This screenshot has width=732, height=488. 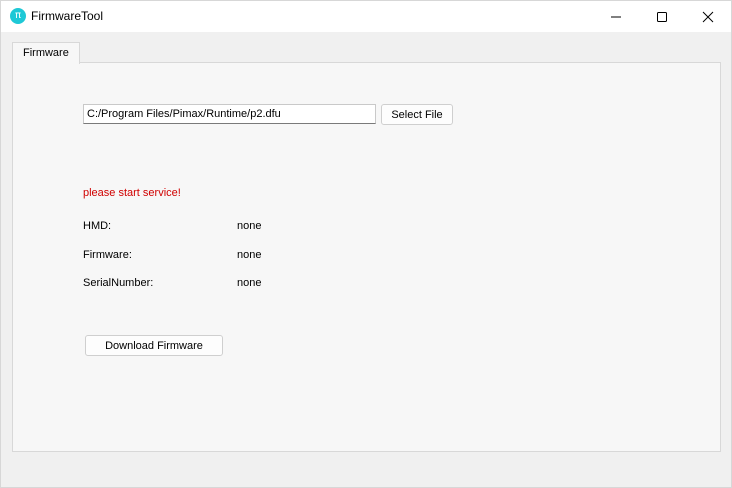 What do you see at coordinates (249, 283) in the screenshot?
I see `serial-number-value: none` at bounding box center [249, 283].